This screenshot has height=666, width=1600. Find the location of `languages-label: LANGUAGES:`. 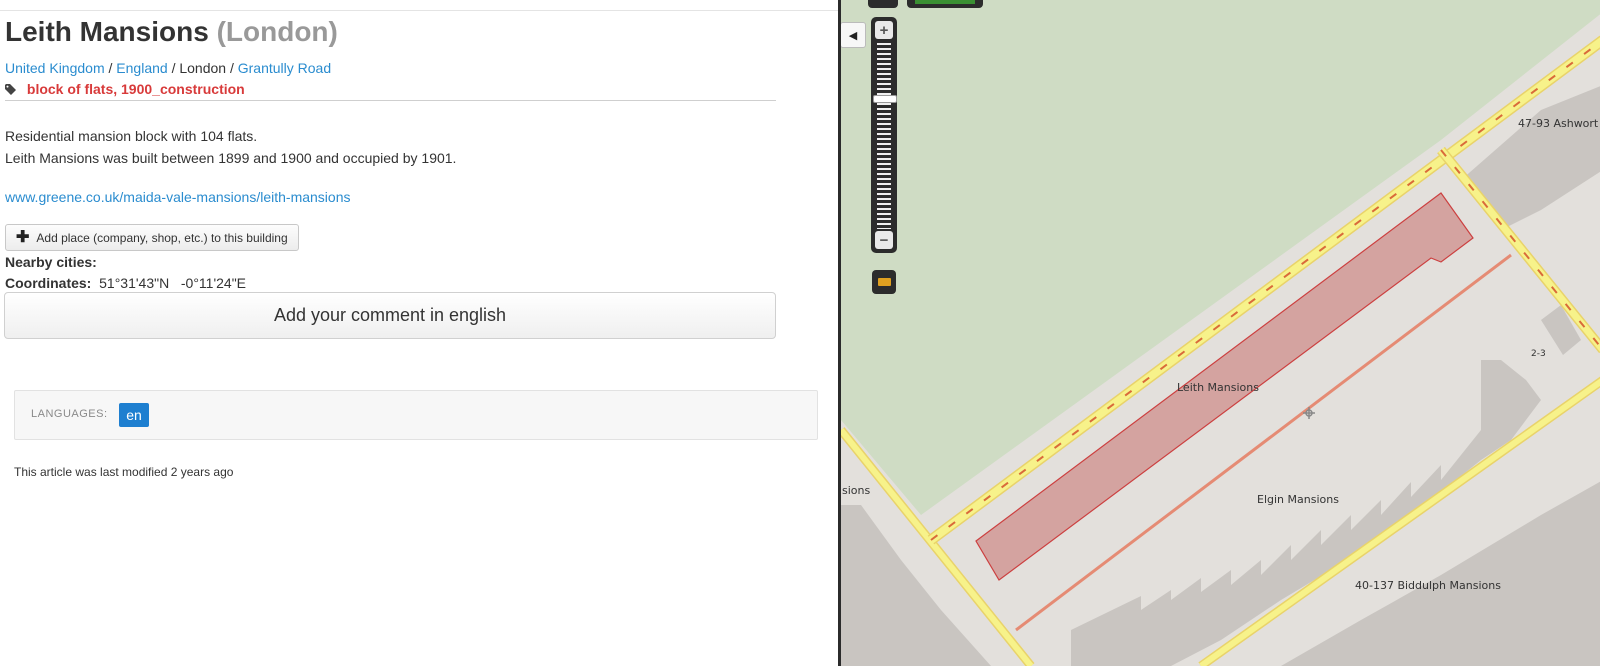

languages-label: LANGUAGES: is located at coordinates (69, 414).